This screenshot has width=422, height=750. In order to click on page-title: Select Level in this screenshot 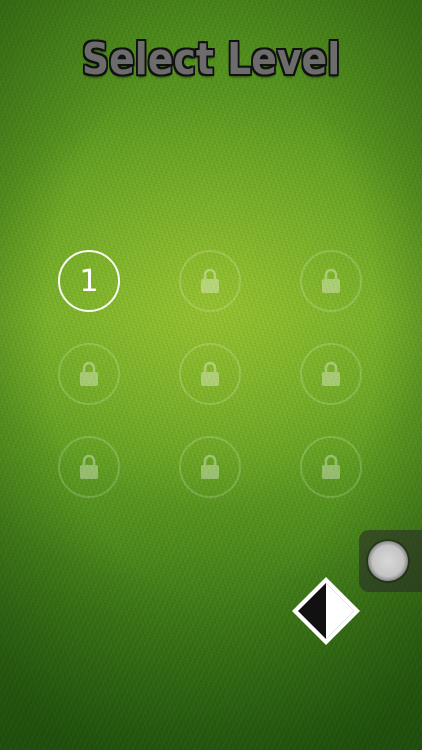, I will do `click(211, 59)`.